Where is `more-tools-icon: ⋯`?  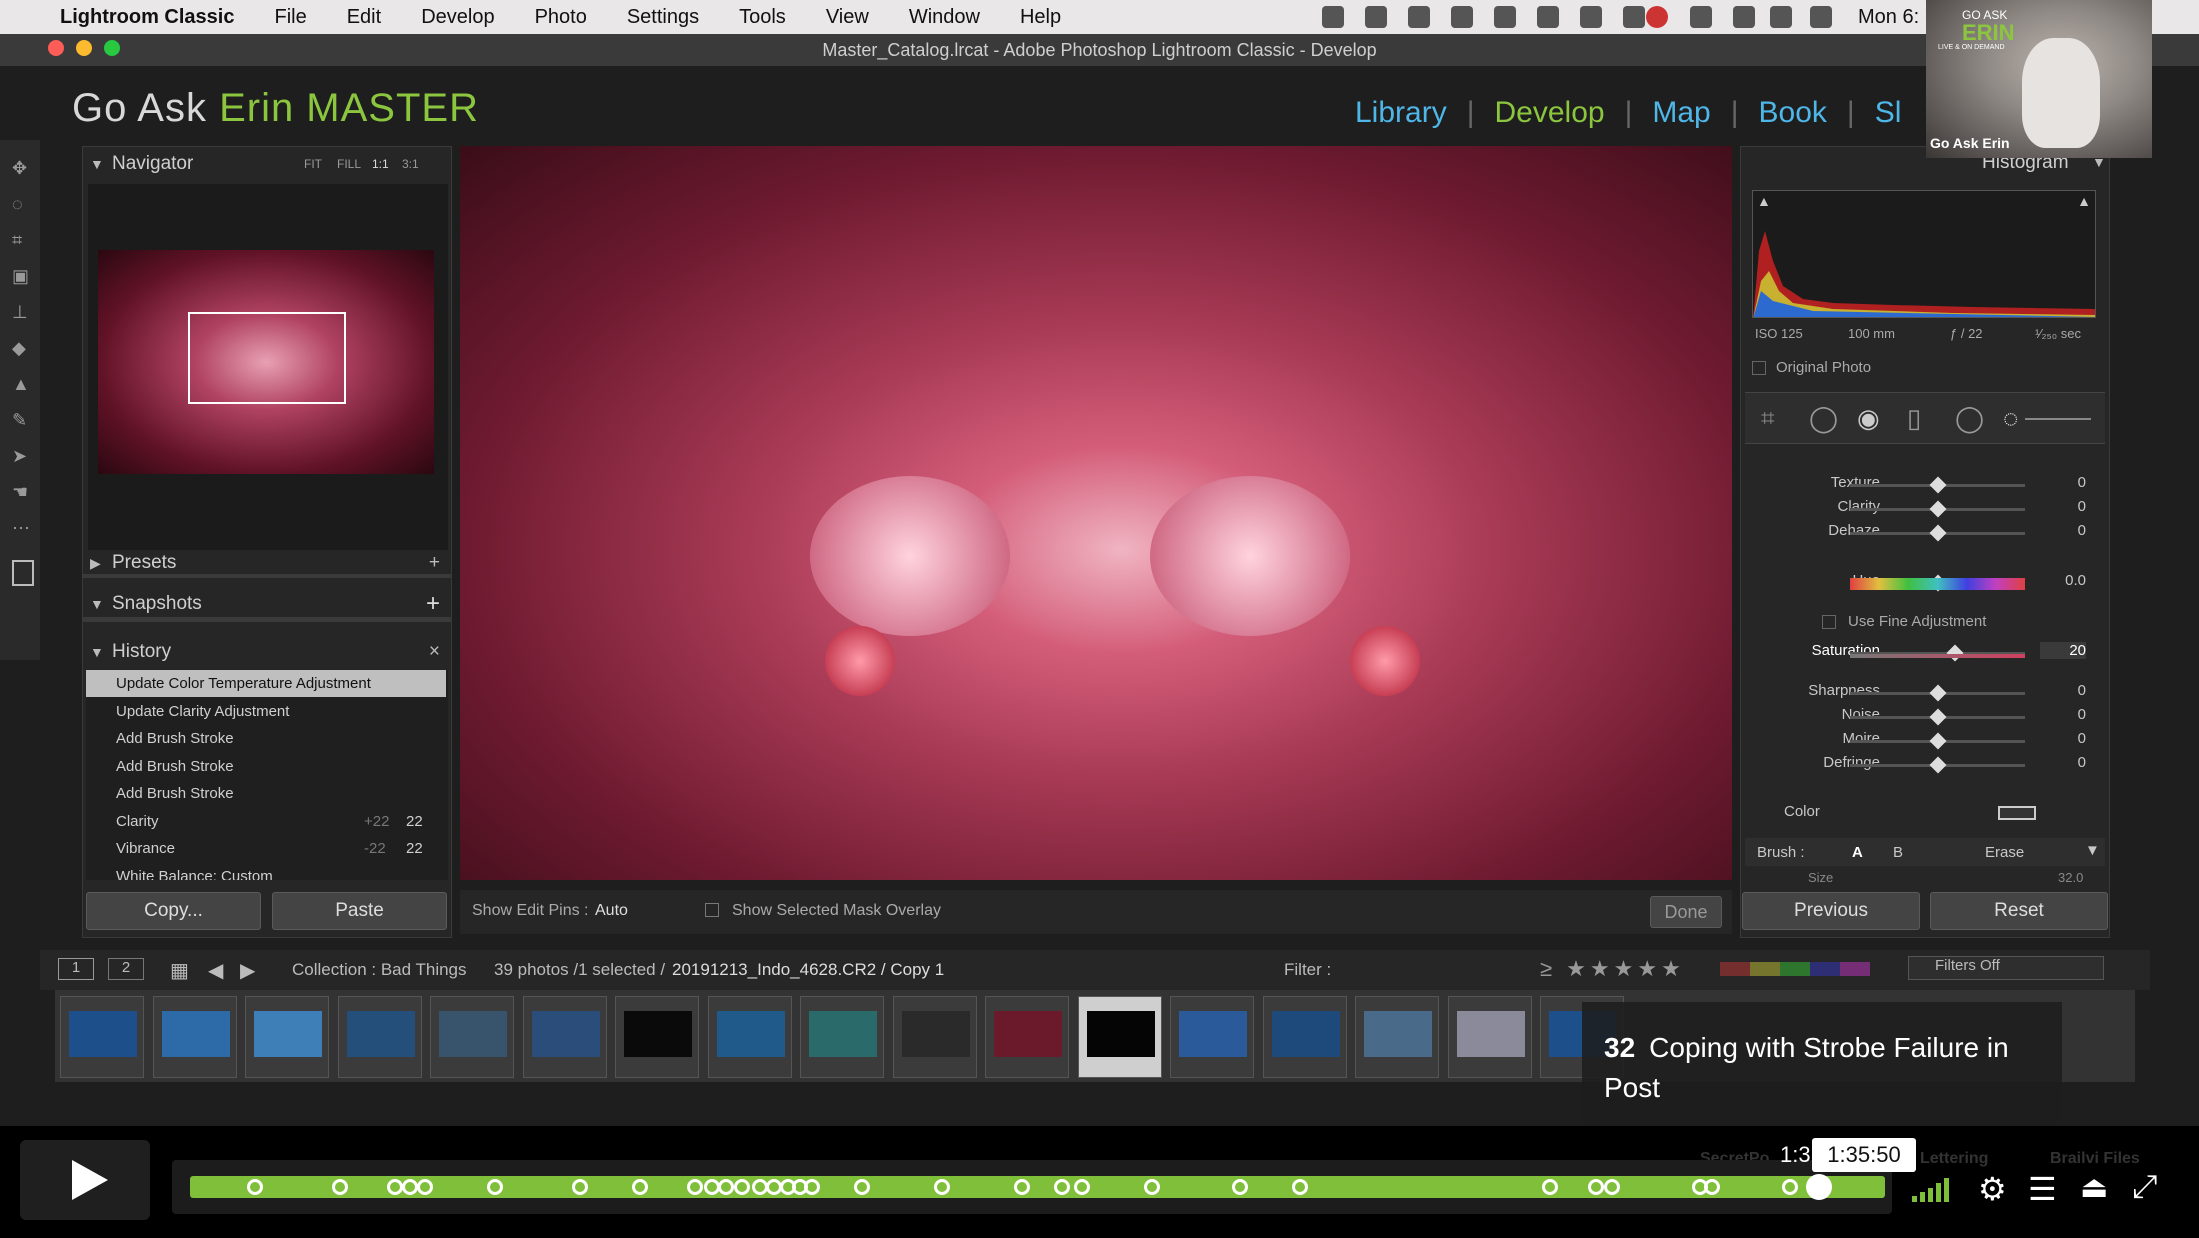
more-tools-icon: ⋯ is located at coordinates (22, 528).